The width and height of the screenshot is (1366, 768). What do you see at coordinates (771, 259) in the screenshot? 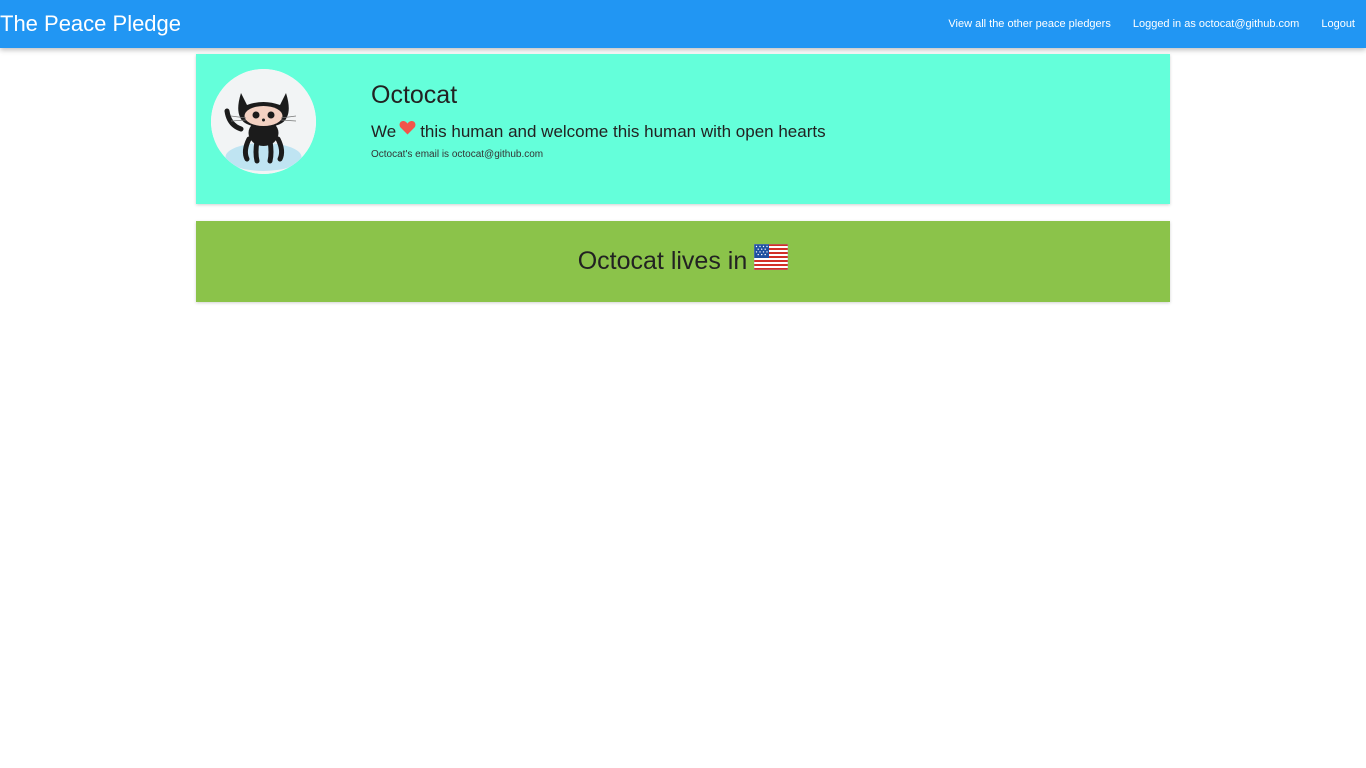
I see `us-flag-icon` at bounding box center [771, 259].